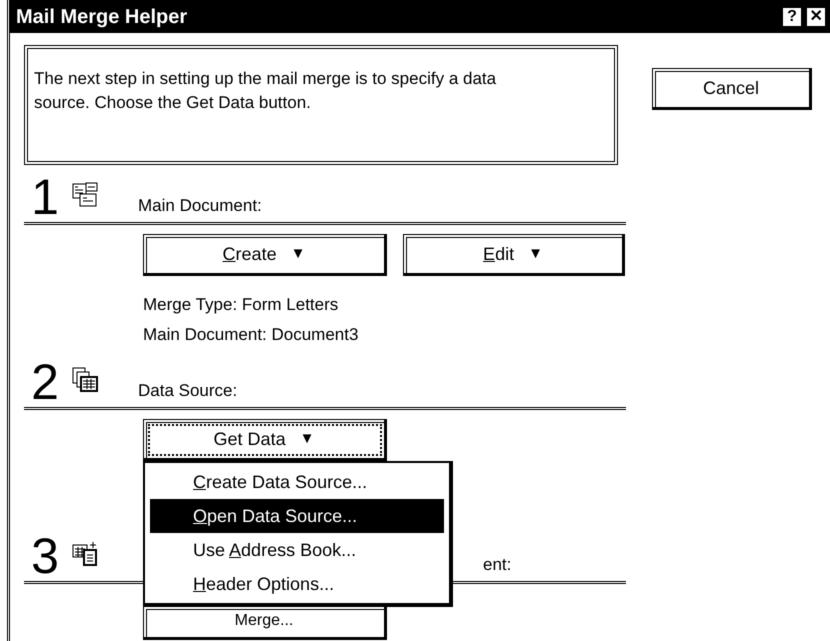  What do you see at coordinates (265, 440) in the screenshot?
I see `dropdown-button: Get Data ▼` at bounding box center [265, 440].